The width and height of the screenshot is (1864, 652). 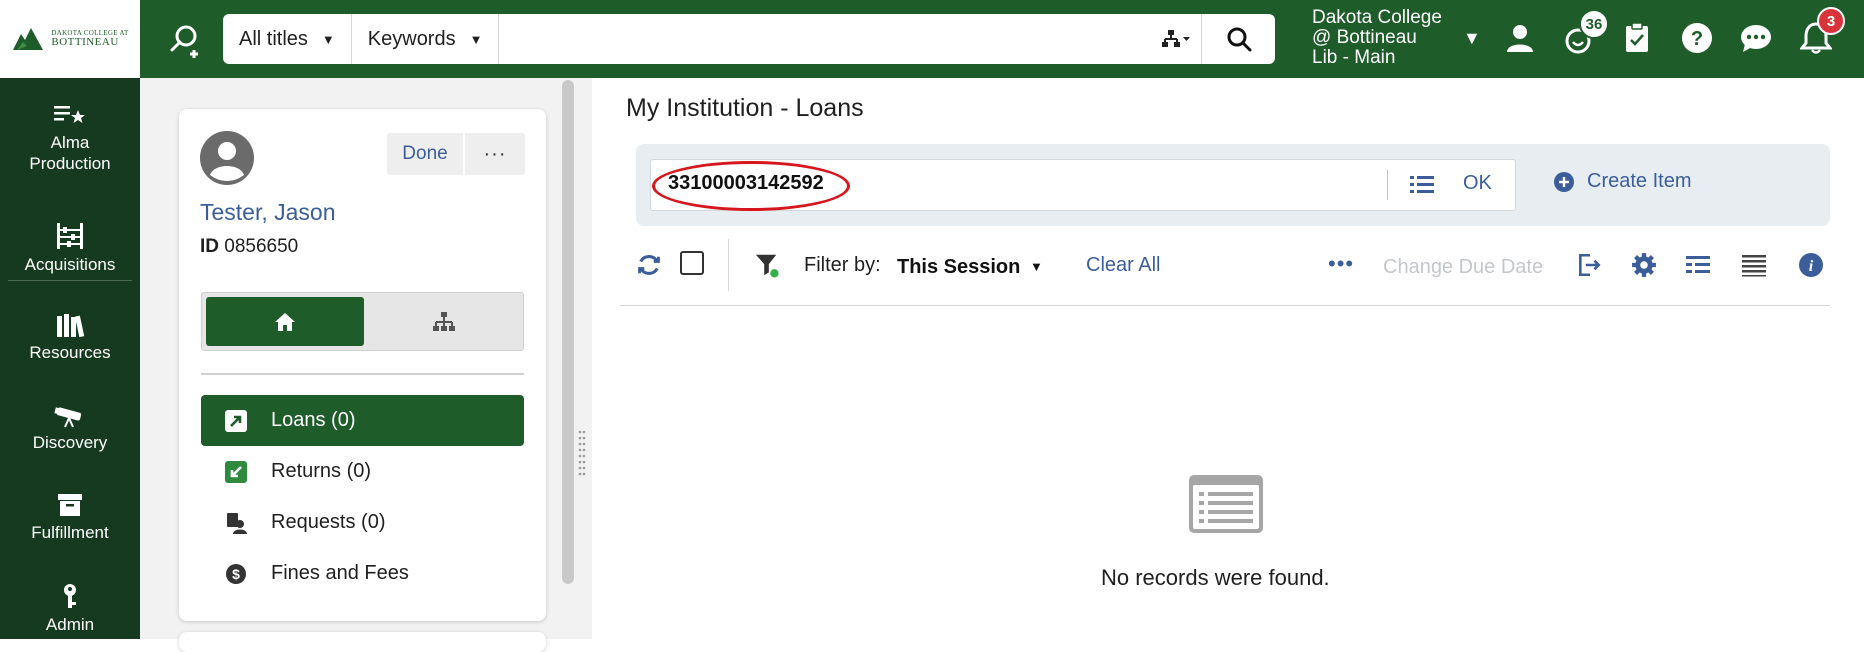 What do you see at coordinates (362, 642) in the screenshot?
I see `patron-card-secondary` at bounding box center [362, 642].